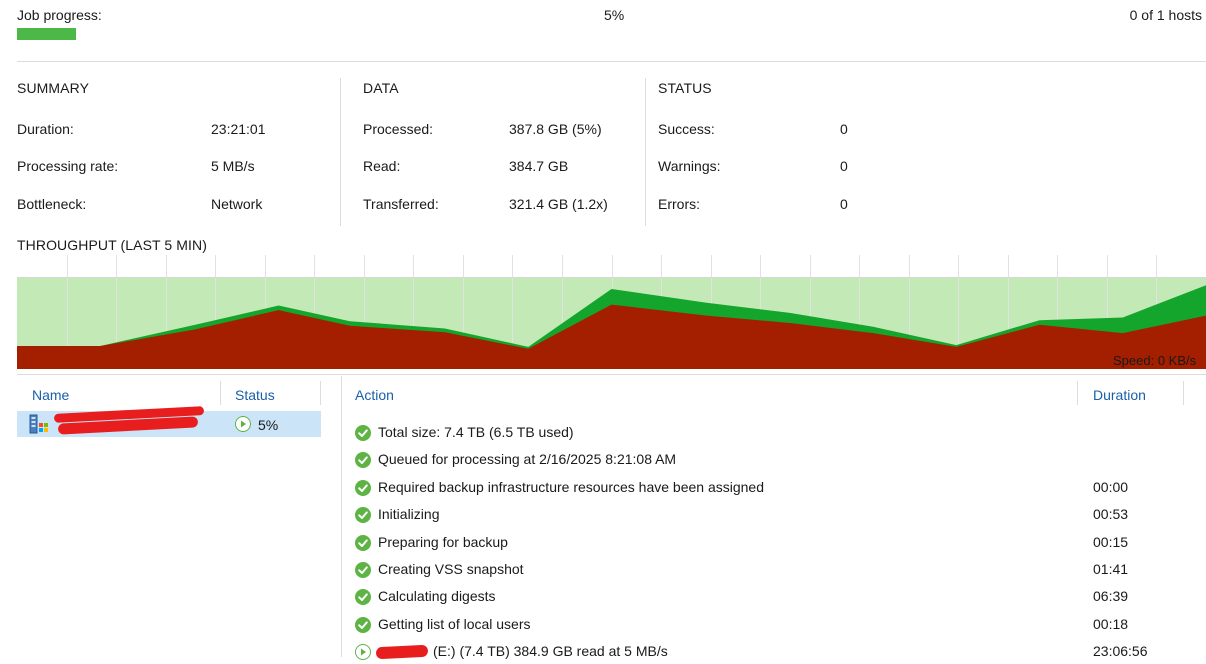 This screenshot has height=664, width=1206. What do you see at coordinates (1111, 569) in the screenshot?
I see `action-duration: 01:41` at bounding box center [1111, 569].